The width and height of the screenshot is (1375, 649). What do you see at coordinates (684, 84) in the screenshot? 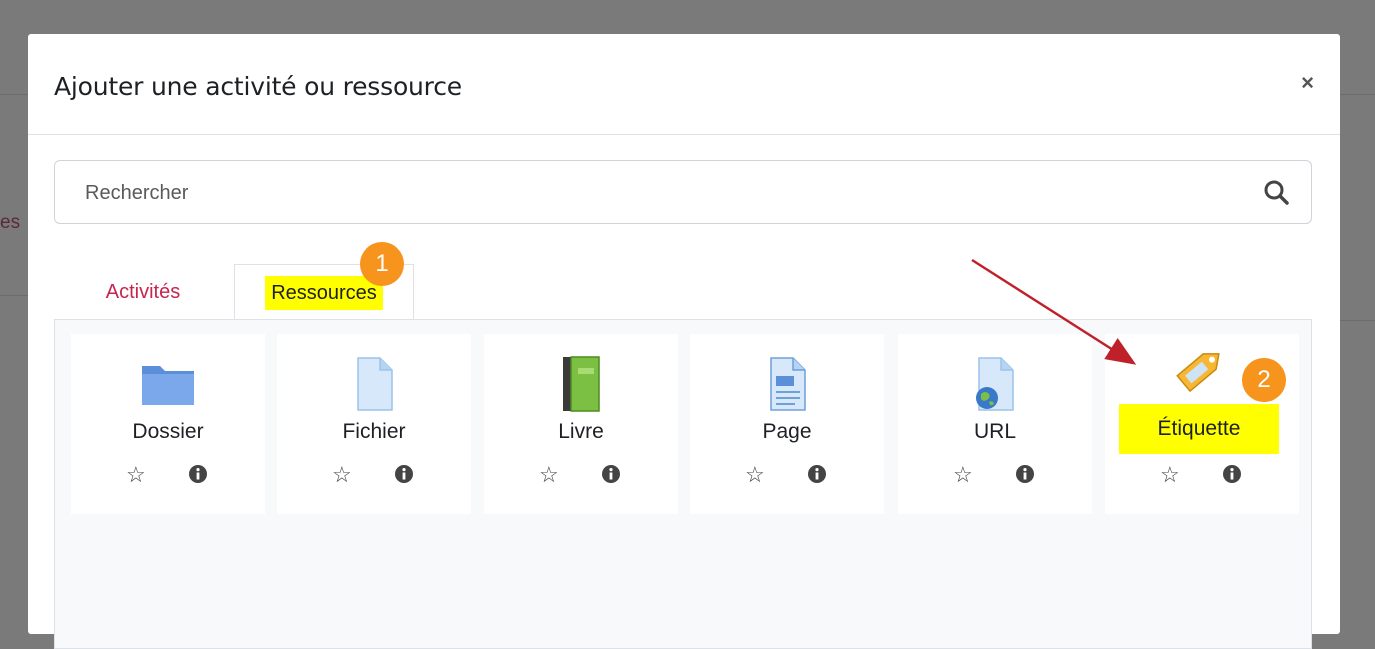
I see `modal-header: Ajouter une activité ou ressource ×` at bounding box center [684, 84].